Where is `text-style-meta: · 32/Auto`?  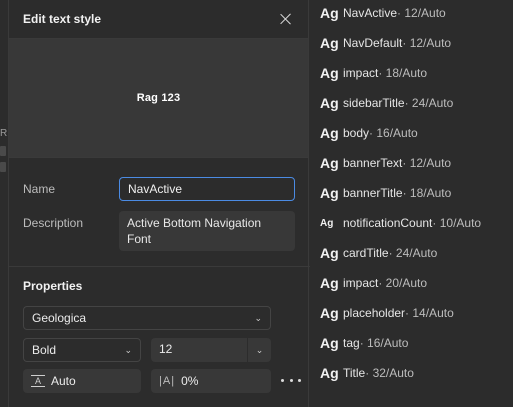
text-style-meta: · 32/Auto is located at coordinates (389, 373).